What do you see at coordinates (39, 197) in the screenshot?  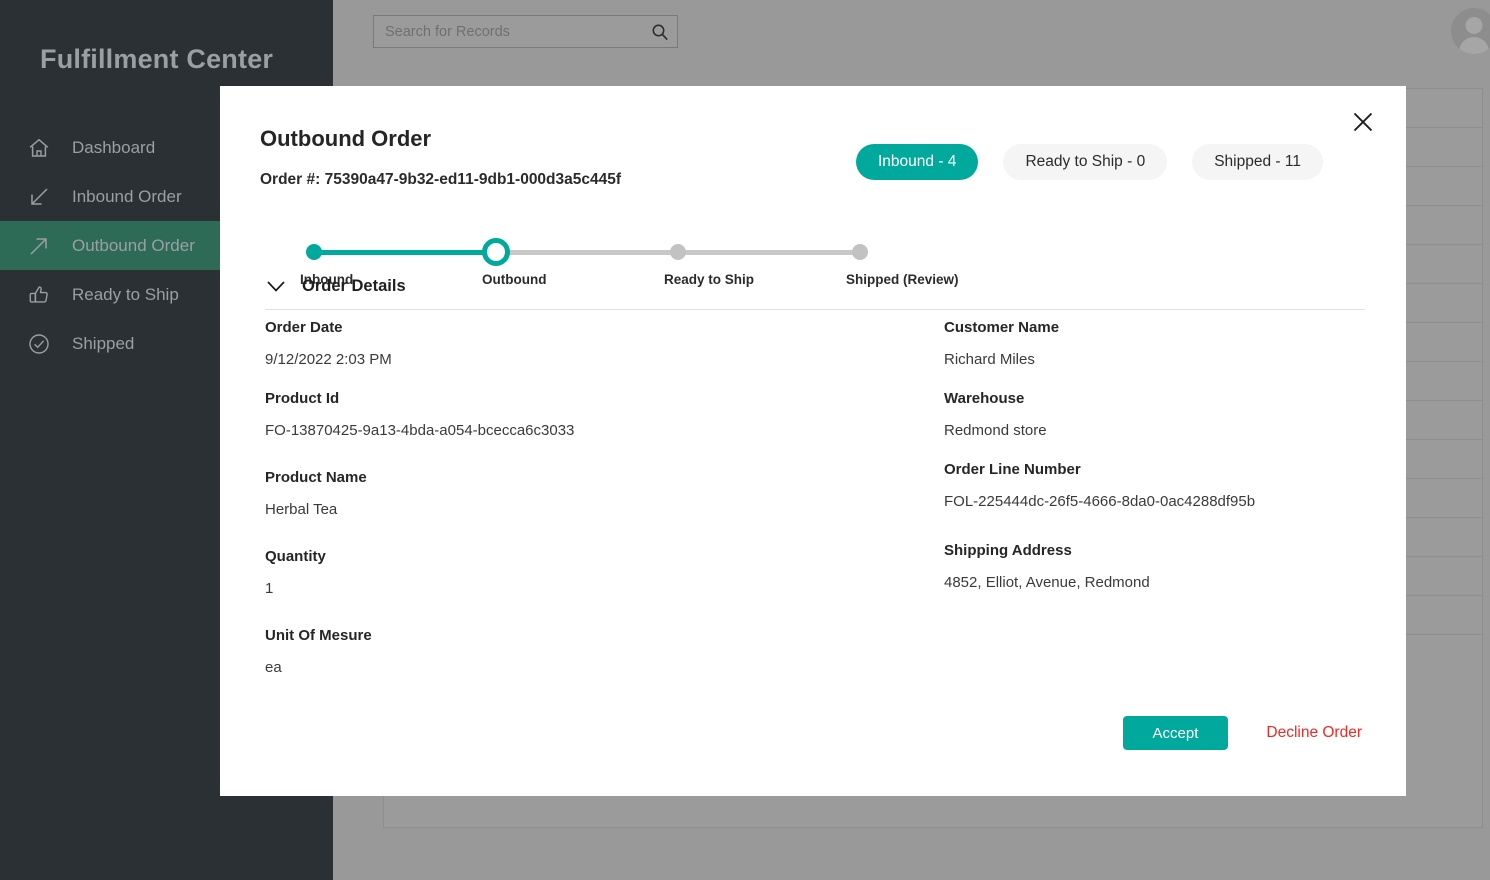 I see `arrow-down-left-icon` at bounding box center [39, 197].